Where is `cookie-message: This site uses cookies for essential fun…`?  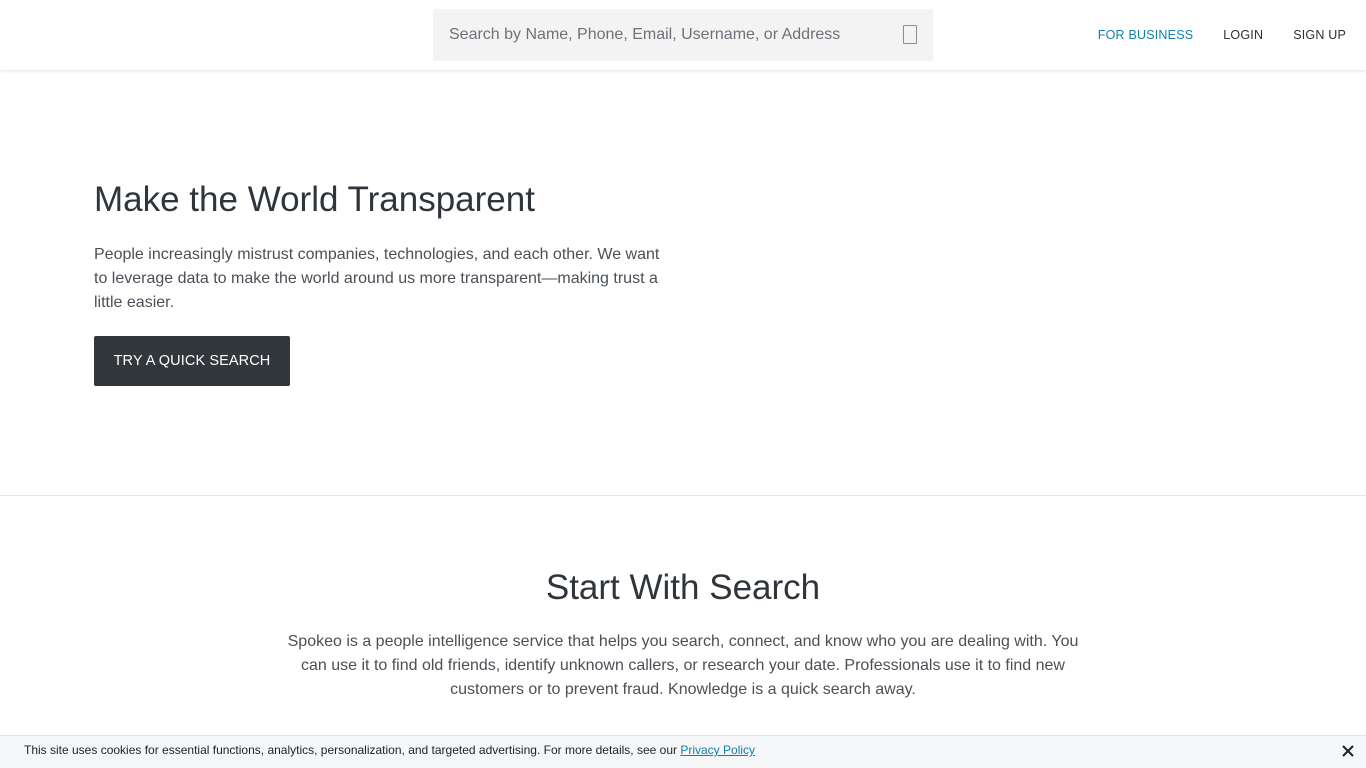
cookie-message: This site uses cookies for essential fun… is located at coordinates (389, 750).